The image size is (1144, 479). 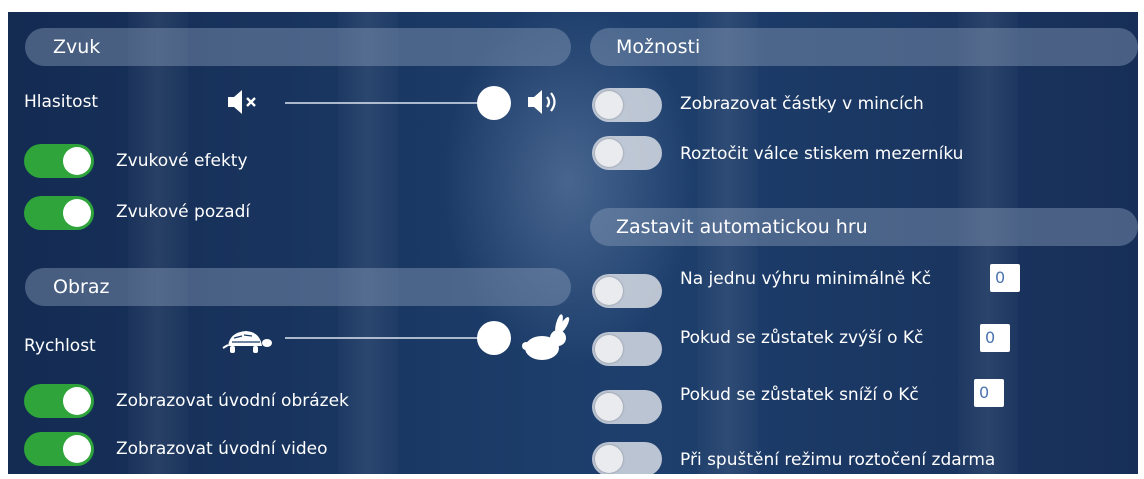 What do you see at coordinates (627, 407) in the screenshot?
I see `autoplay-decrease-toggle` at bounding box center [627, 407].